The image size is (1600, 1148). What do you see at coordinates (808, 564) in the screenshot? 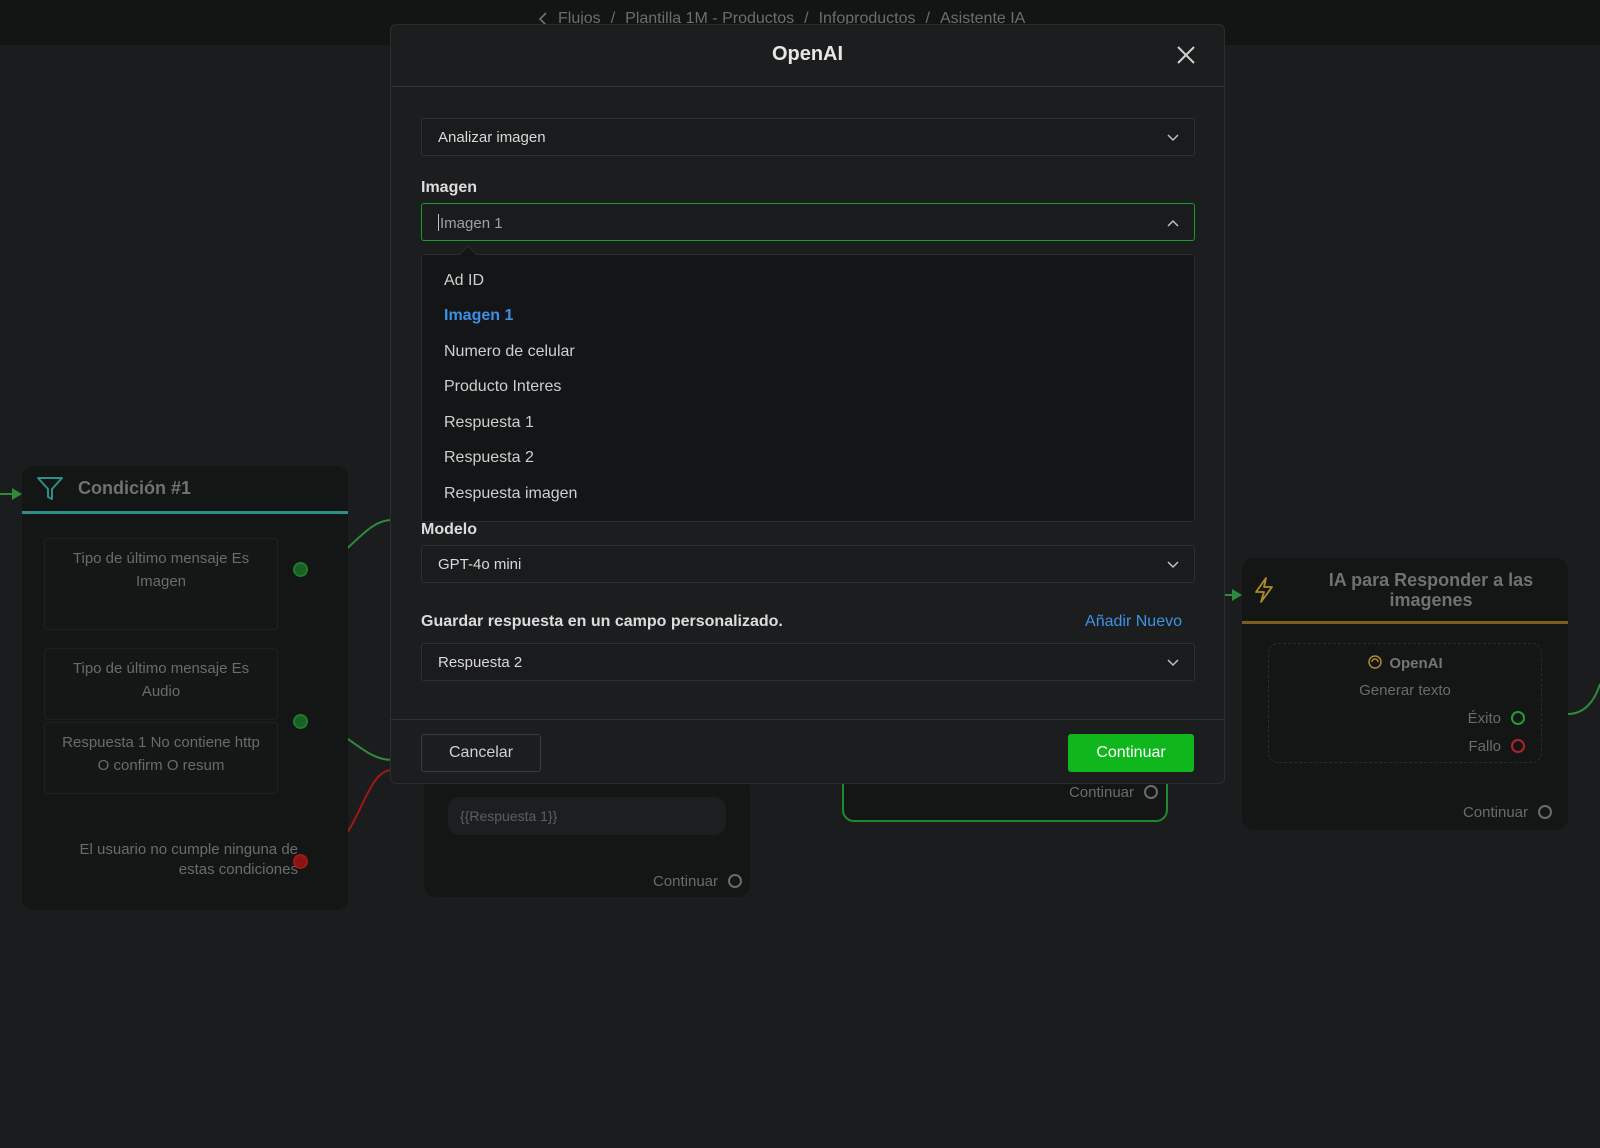
I see `model-select: GPT-4o mini` at bounding box center [808, 564].